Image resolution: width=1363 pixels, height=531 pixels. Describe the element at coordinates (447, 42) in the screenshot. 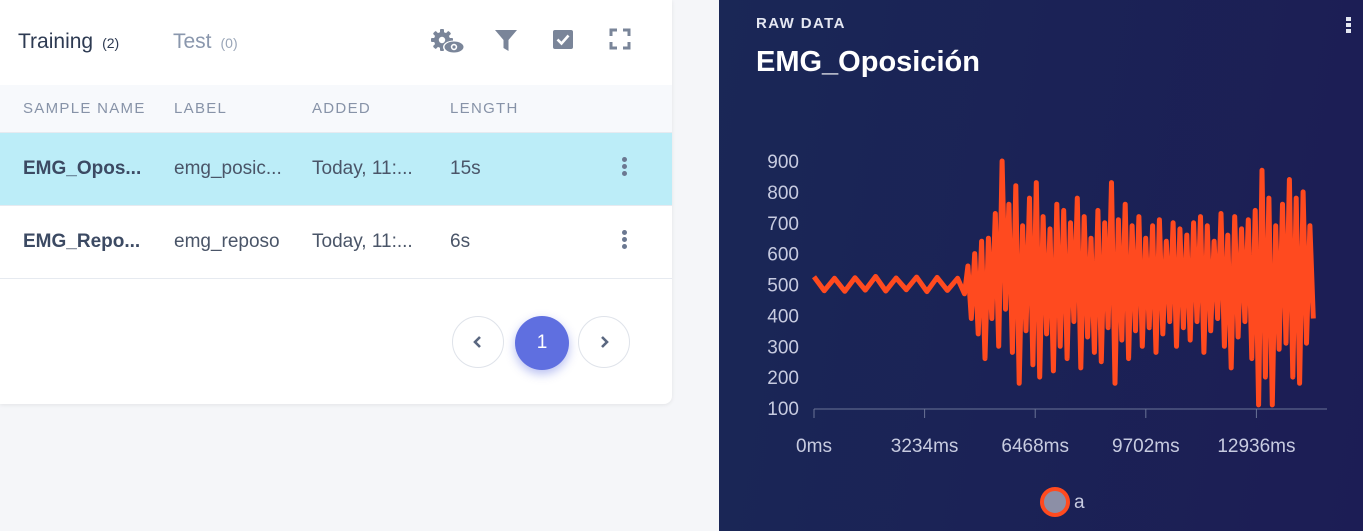

I see `settings-eye-icon` at that location.